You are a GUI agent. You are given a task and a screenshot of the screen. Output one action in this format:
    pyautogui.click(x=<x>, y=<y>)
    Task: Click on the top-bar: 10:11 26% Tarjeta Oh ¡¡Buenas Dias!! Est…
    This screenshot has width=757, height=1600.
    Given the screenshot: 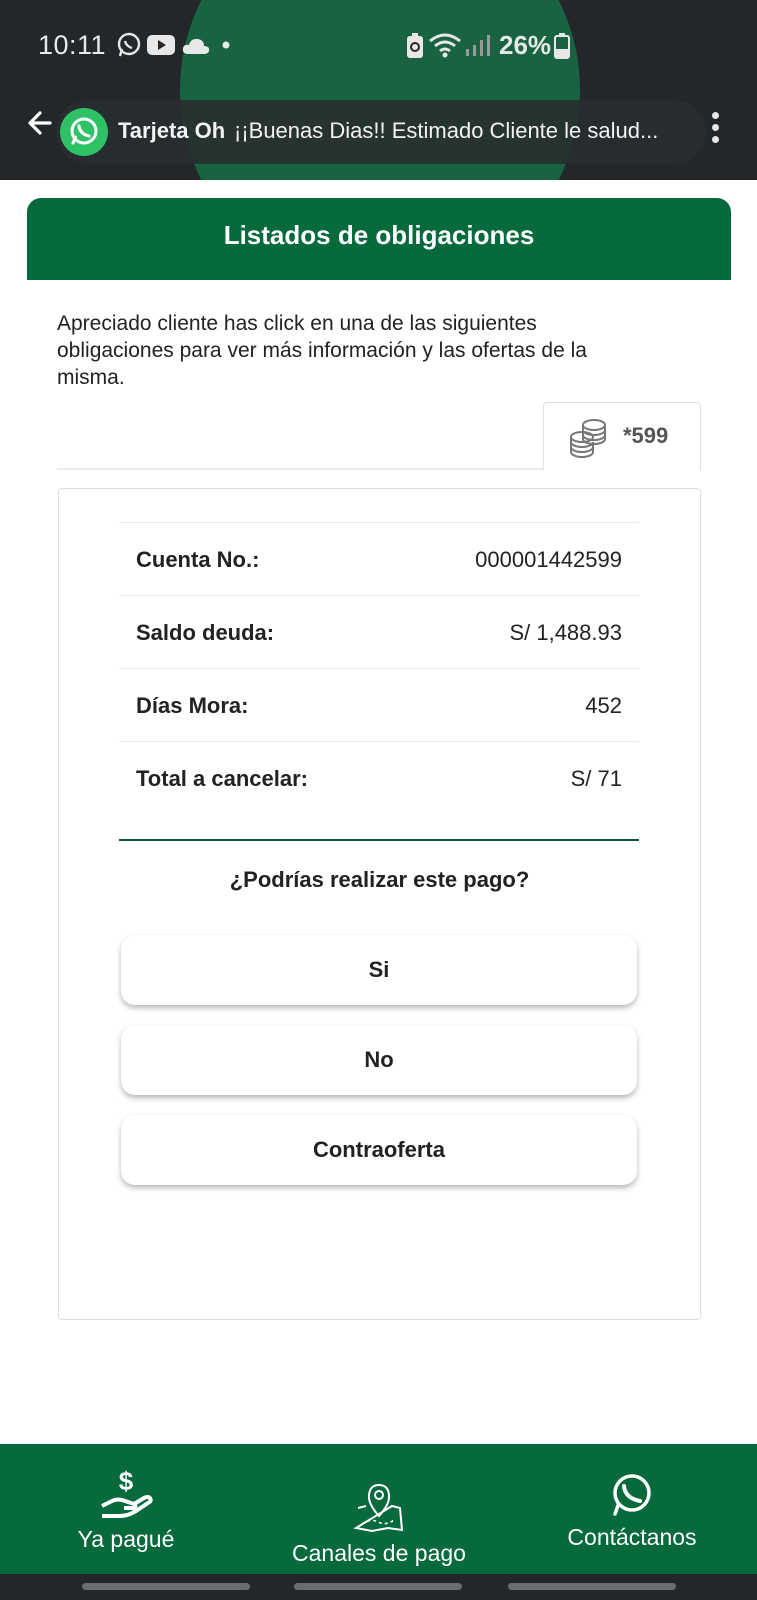 What is the action you would take?
    pyautogui.click(x=378, y=90)
    